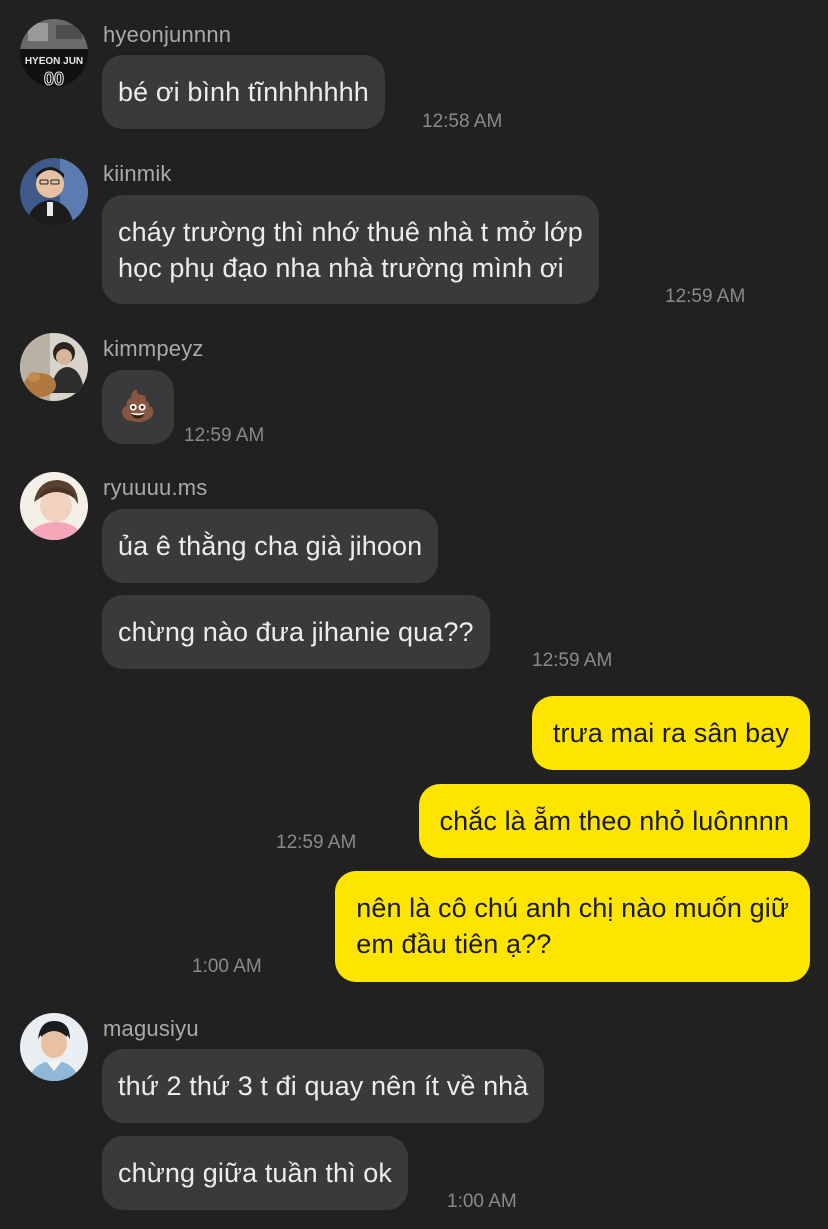 Image resolution: width=828 pixels, height=1229 pixels. Describe the element at coordinates (341, 268) in the screenshot. I see `message-text-line: học phụ đạo nha nhà trường mình ơi` at that location.